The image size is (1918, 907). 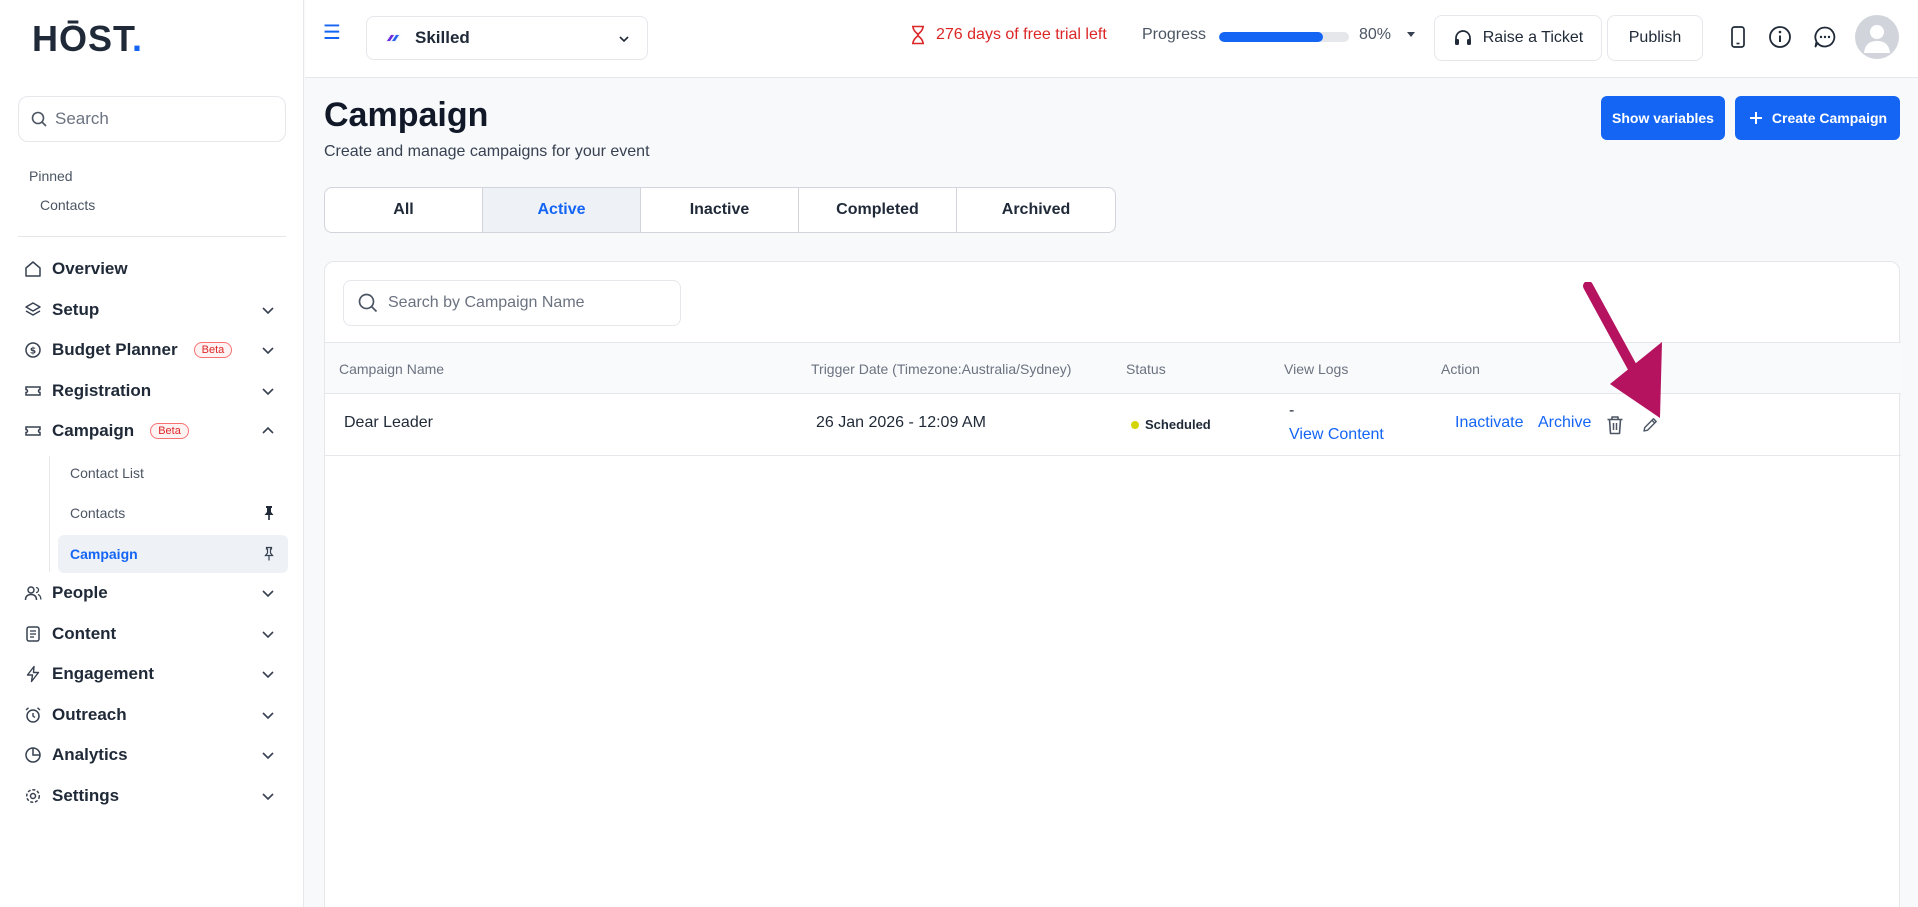 What do you see at coordinates (1336, 435) in the screenshot?
I see `view-content-link: View Content` at bounding box center [1336, 435].